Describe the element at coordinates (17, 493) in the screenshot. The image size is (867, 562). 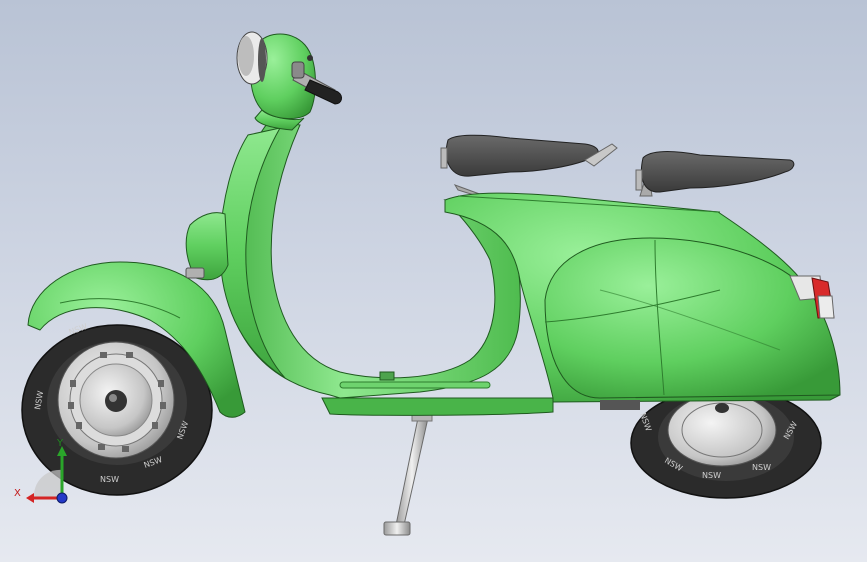
I see `x-axis-label: X` at that location.